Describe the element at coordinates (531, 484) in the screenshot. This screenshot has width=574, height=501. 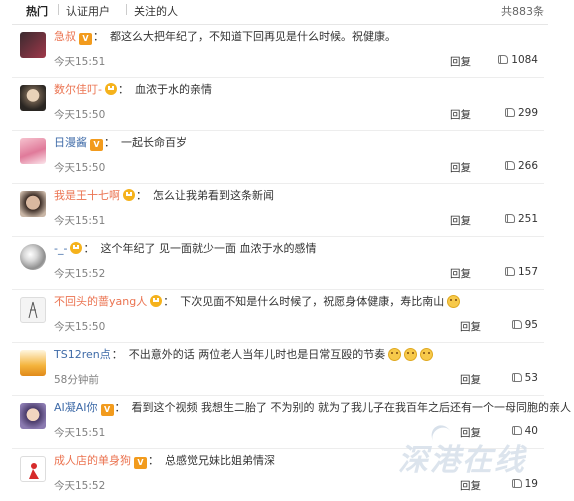
I see `like-count: 19` at that location.